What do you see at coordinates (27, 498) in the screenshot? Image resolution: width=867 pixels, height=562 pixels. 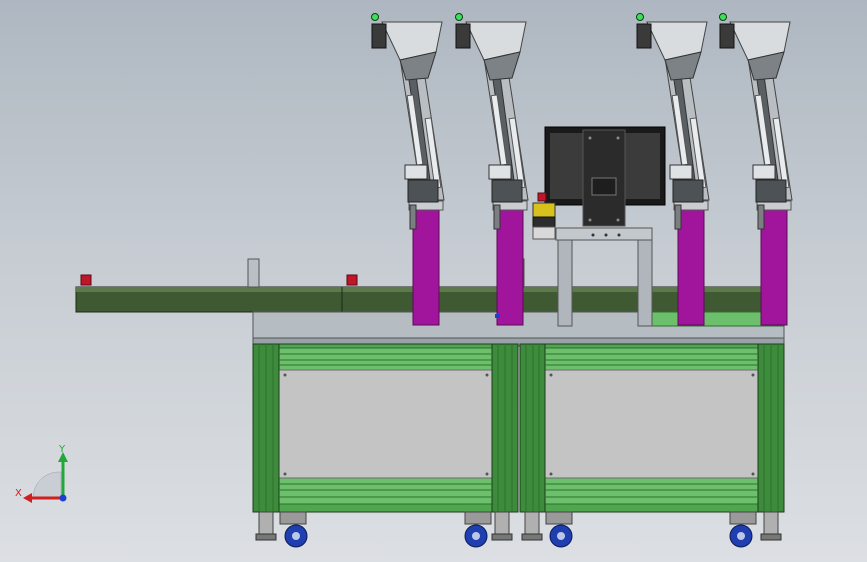 I see `x-axis-arrow` at bounding box center [27, 498].